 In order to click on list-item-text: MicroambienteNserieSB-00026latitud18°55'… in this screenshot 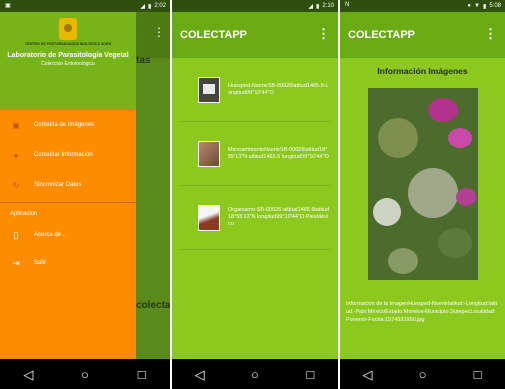, I will do `click(278, 153)`.